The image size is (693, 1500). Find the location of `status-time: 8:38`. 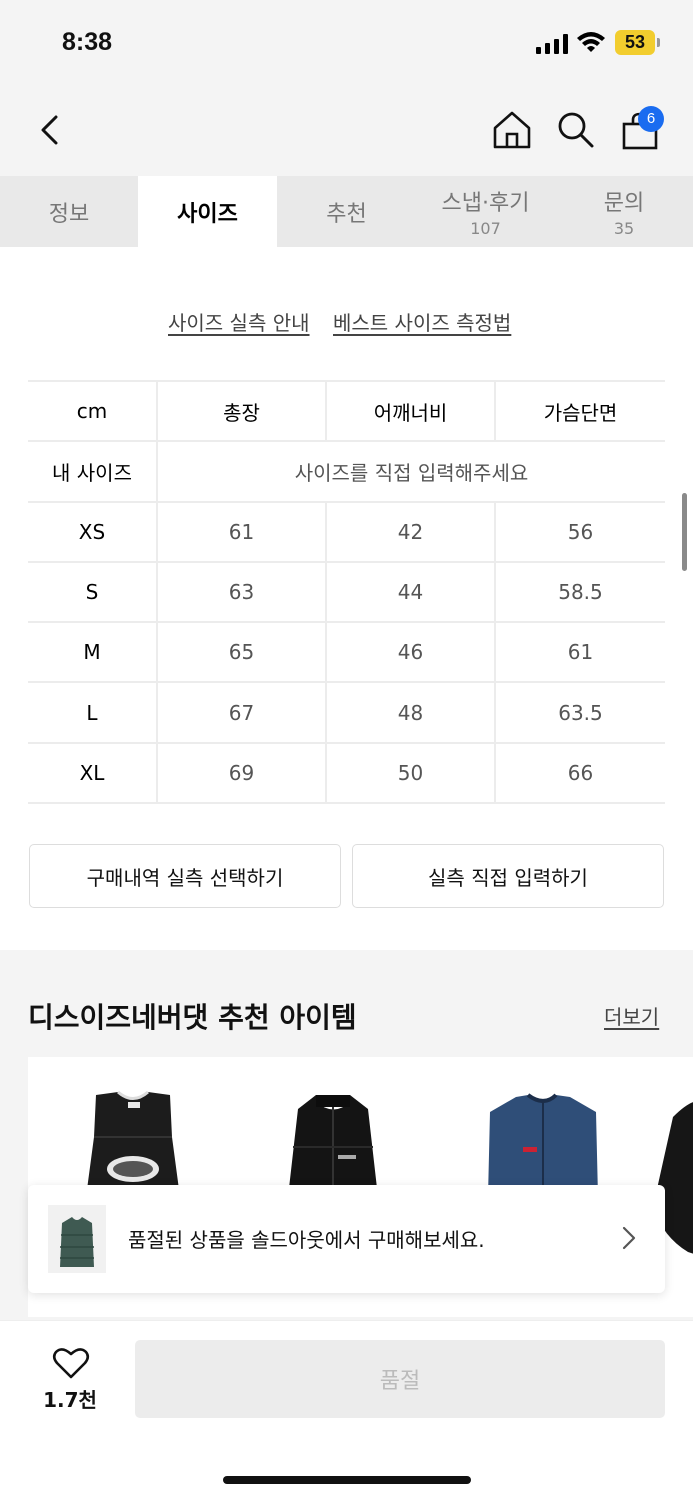

status-time: 8:38 is located at coordinates (87, 42).